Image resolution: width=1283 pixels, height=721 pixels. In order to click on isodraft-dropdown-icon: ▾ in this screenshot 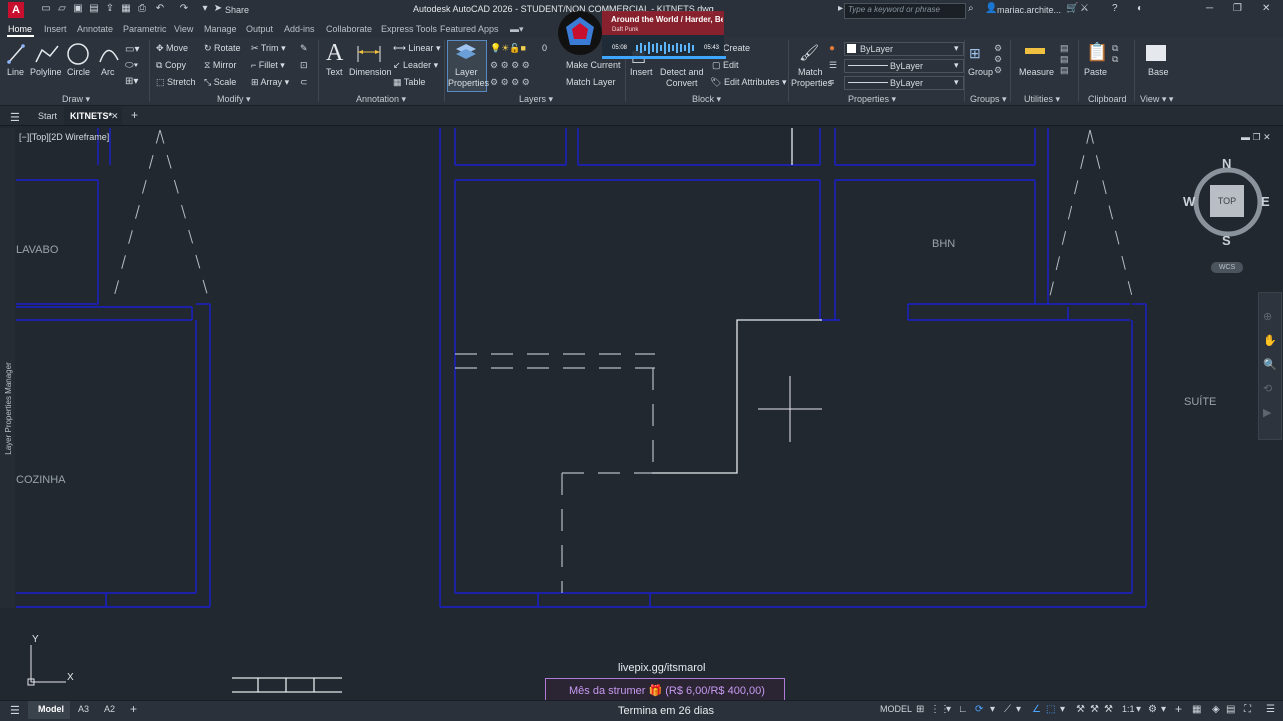, I will do `click(1018, 709)`.